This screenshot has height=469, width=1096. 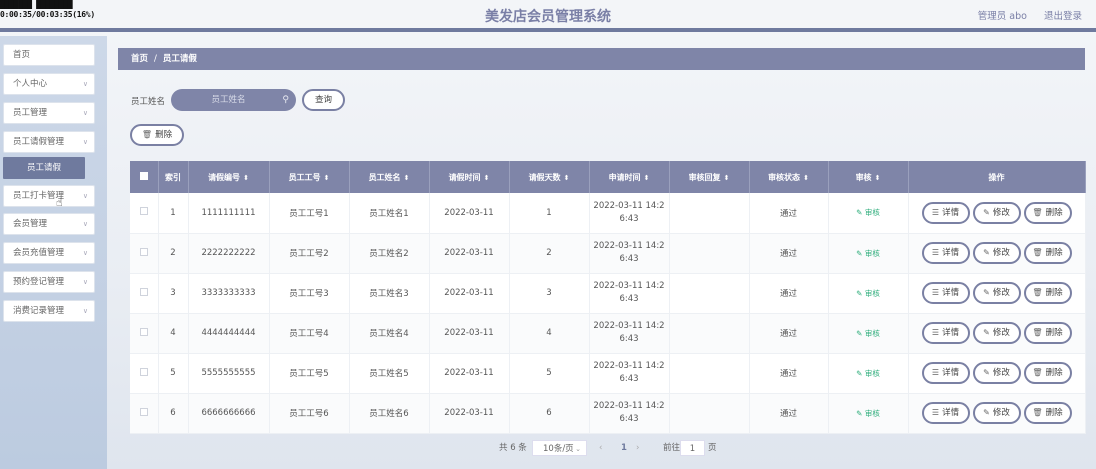 I want to click on sidebar-item: 首页, so click(x=49, y=55).